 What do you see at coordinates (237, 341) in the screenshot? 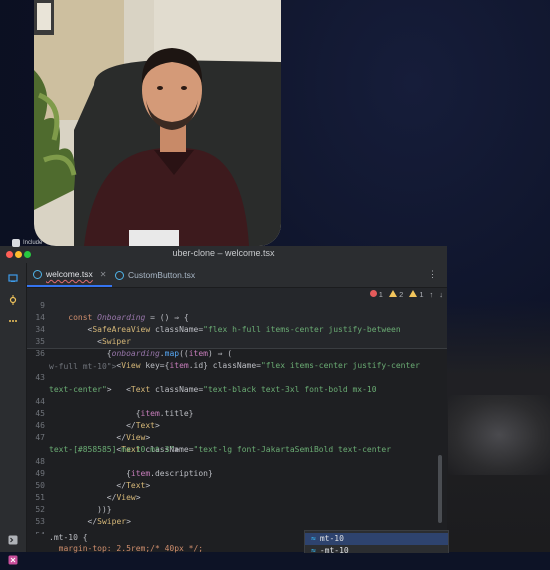
I see `code-line: 35 {onboarding.map((item) ⇒ (` at bounding box center [237, 341].